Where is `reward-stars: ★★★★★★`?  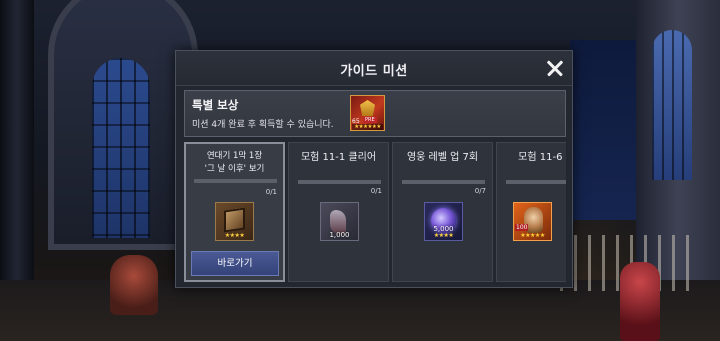
reward-stars: ★★★★★★ is located at coordinates (367, 127).